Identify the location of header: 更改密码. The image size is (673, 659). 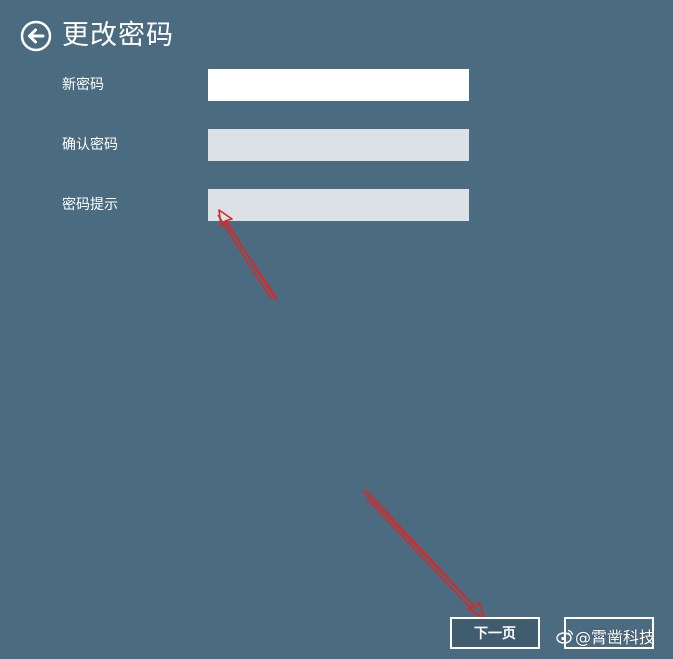
(97, 36).